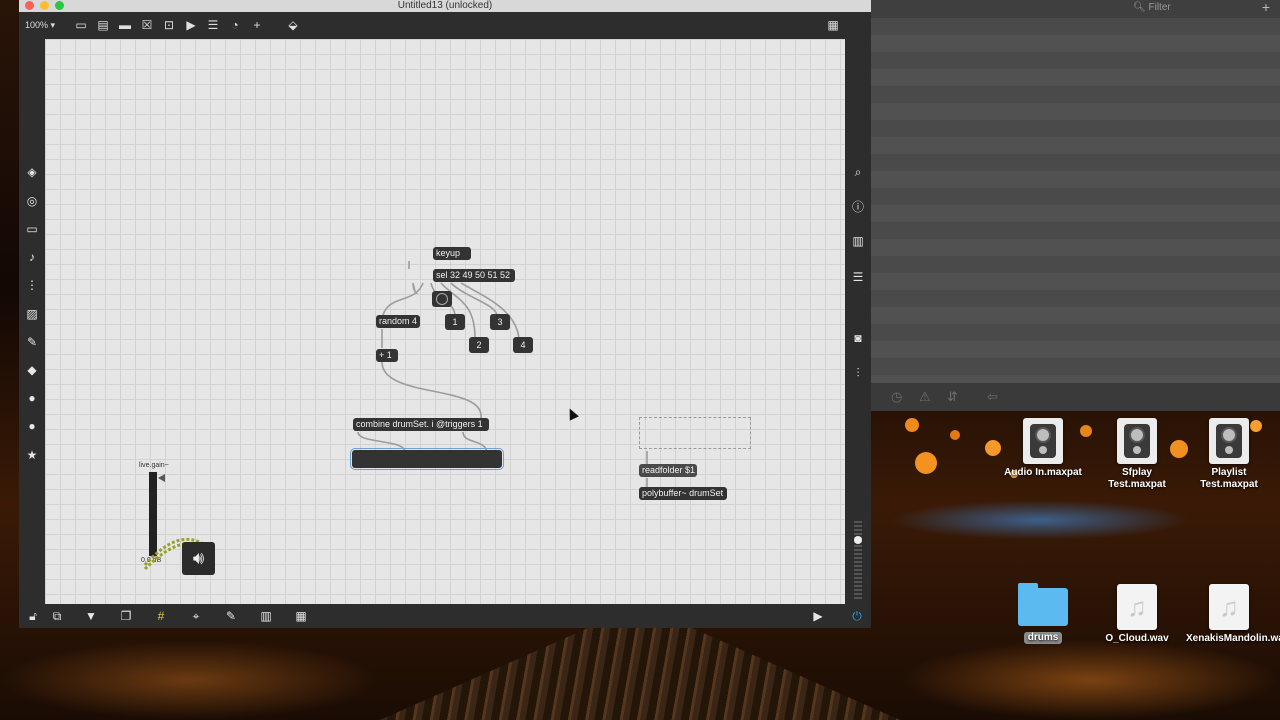 The image size is (1280, 720). I want to click on desktop-file: Playlist Test.maxpat, so click(1229, 454).